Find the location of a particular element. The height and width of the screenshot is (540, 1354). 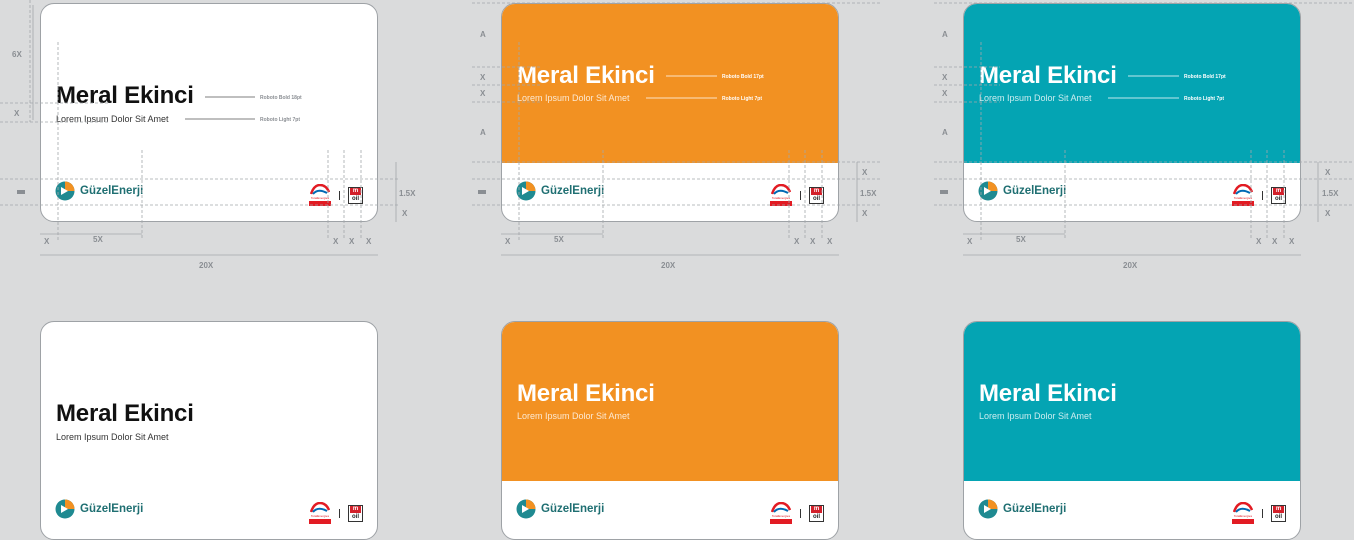

guide-label-6x: 6X is located at coordinates (17, 54).